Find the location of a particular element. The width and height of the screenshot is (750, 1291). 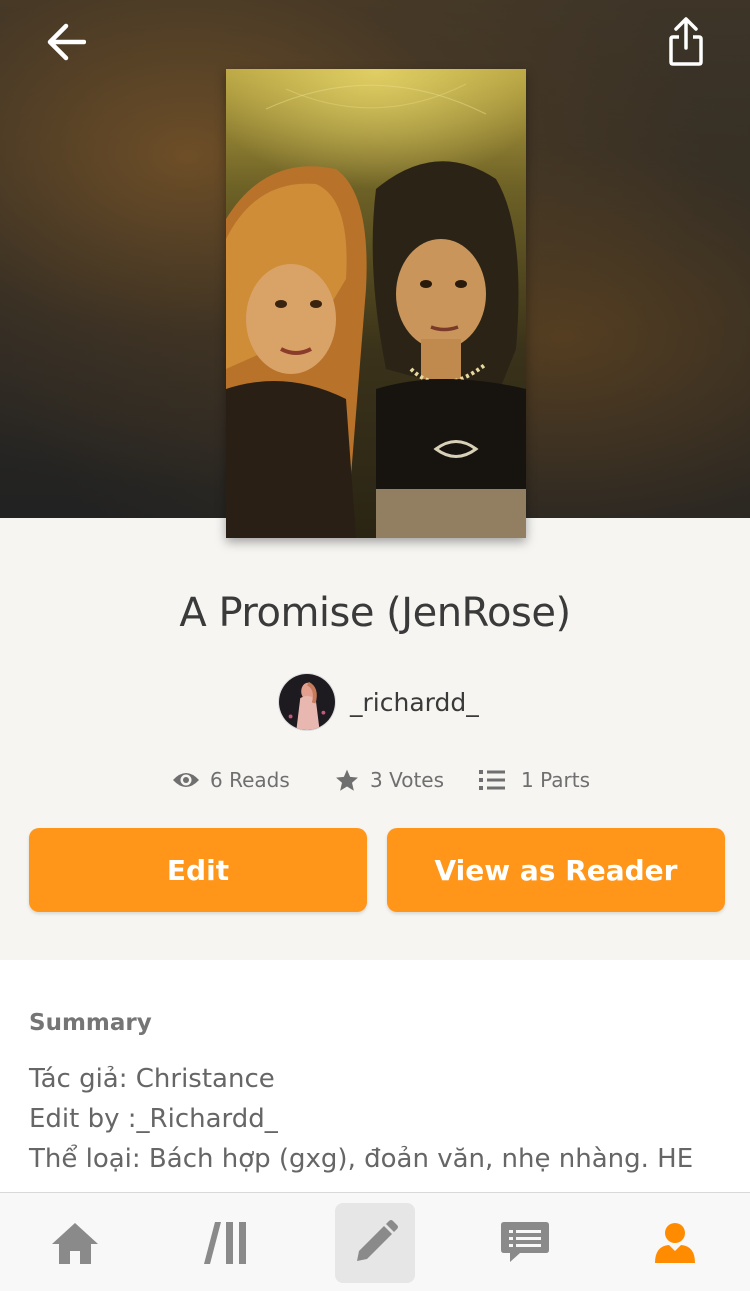

author-name: _richardd_ is located at coordinates (414, 702).